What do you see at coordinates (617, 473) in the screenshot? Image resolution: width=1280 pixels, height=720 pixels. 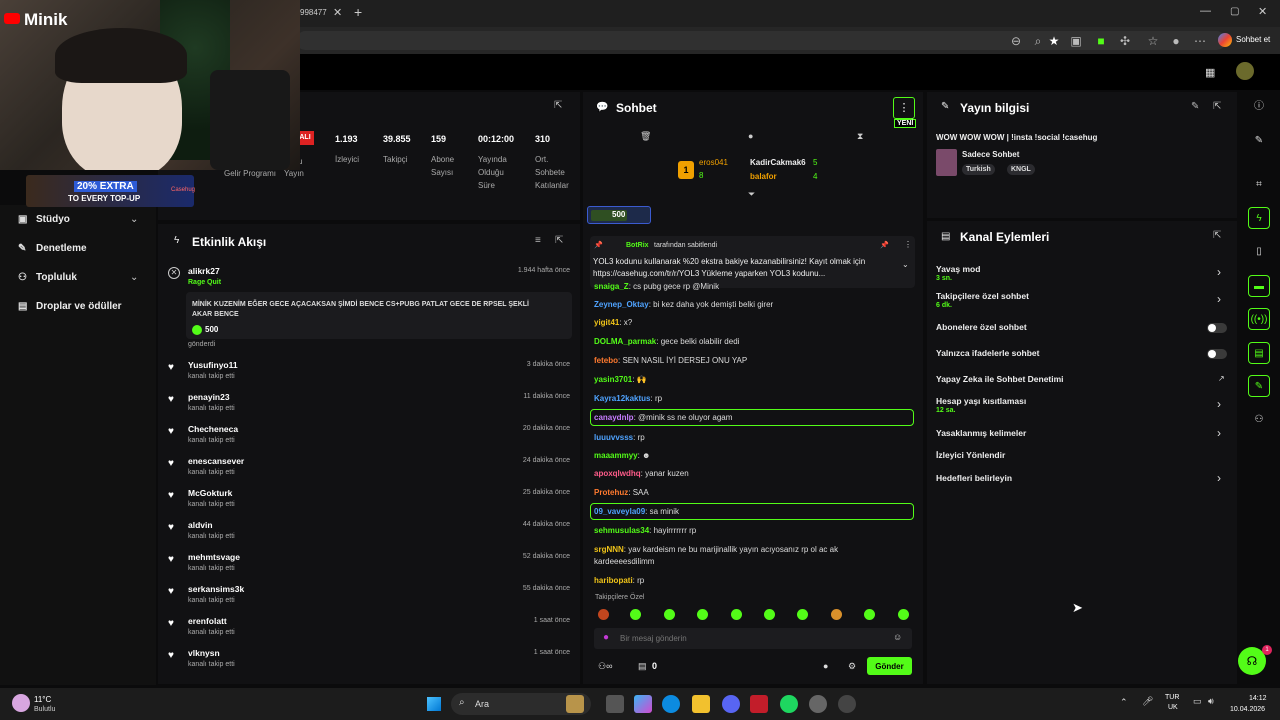 I see `chat-username: apoxqlwdhq` at bounding box center [617, 473].